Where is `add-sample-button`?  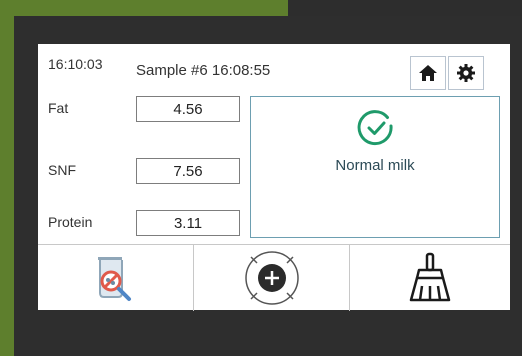
add-sample-button is located at coordinates (272, 278).